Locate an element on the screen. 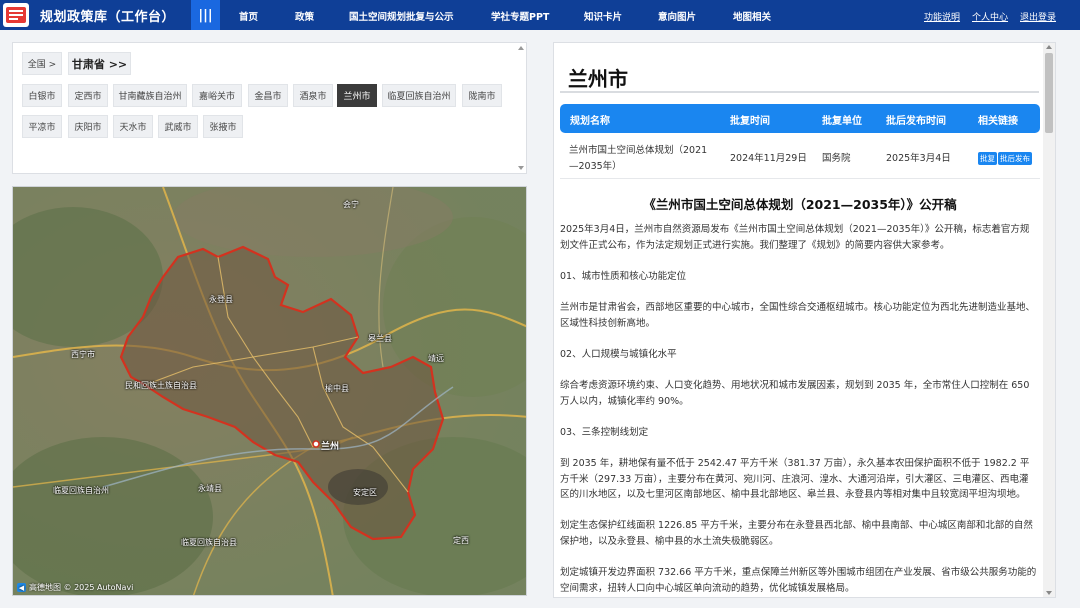 The height and width of the screenshot is (608, 1080). title-divider is located at coordinates (799, 92).